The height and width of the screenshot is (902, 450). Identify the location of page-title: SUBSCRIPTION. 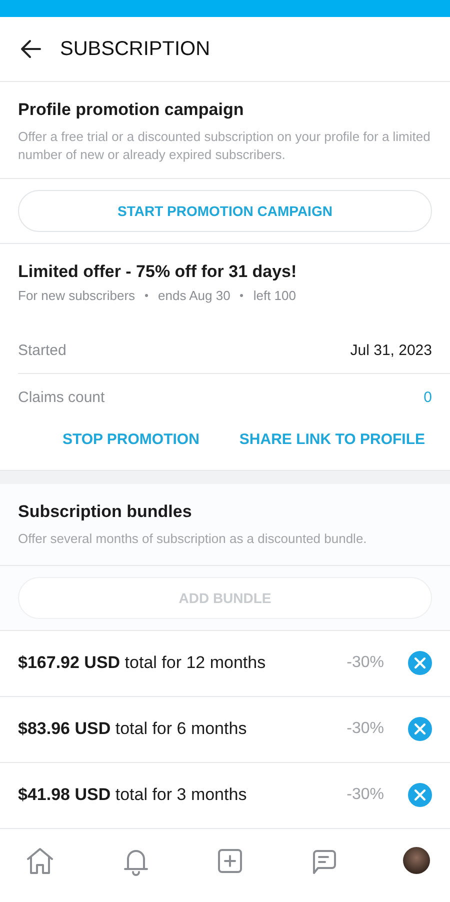
(135, 49).